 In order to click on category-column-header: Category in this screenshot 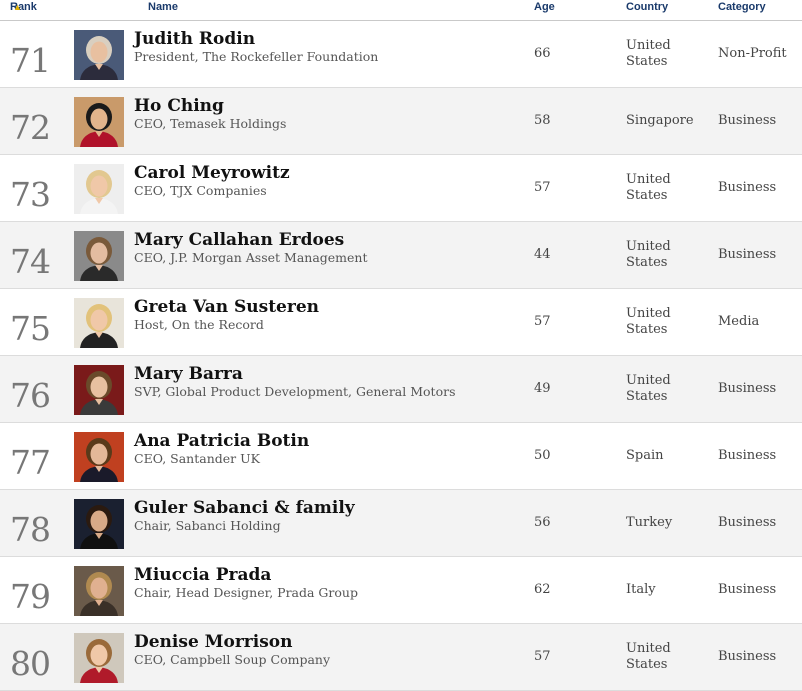, I will do `click(742, 7)`.